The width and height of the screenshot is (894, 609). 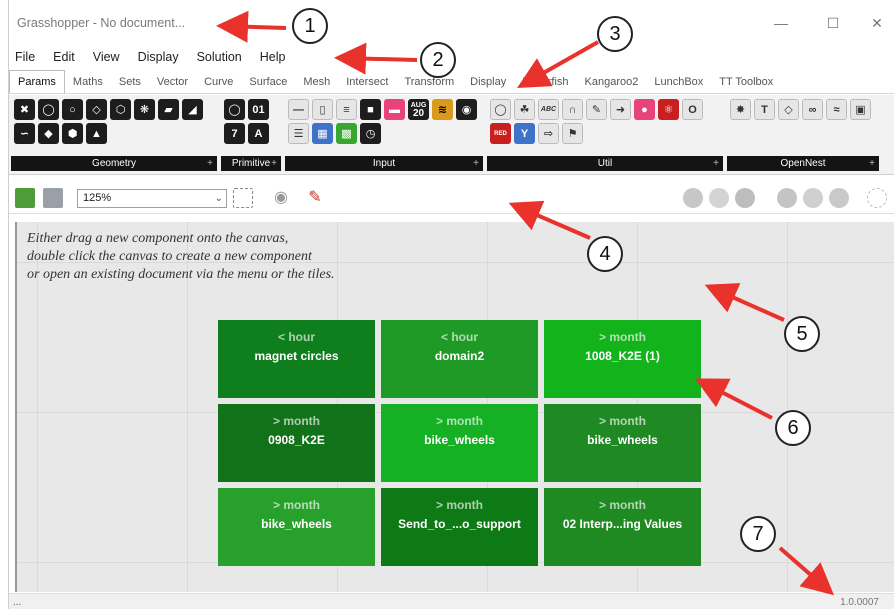 I want to click on util-group: ◯ ☘ ABC ∩ ✎ ➜ ● ⚛ O RED Y ⇨ ⚑ Util +, so click(x=605, y=134).